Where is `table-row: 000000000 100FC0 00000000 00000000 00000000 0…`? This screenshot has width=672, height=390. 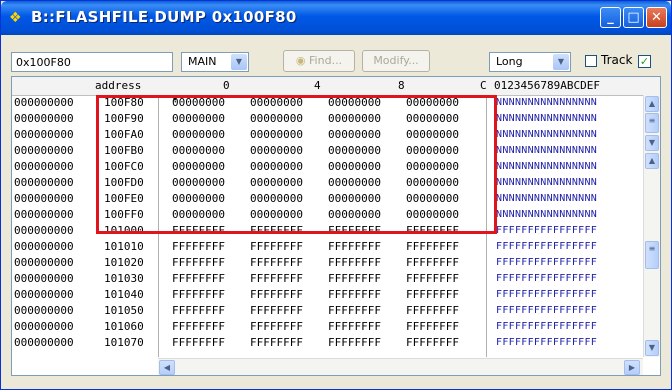
table-row: 000000000 100FC0 00000000 00000000 00000000 0… is located at coordinates (336, 166).